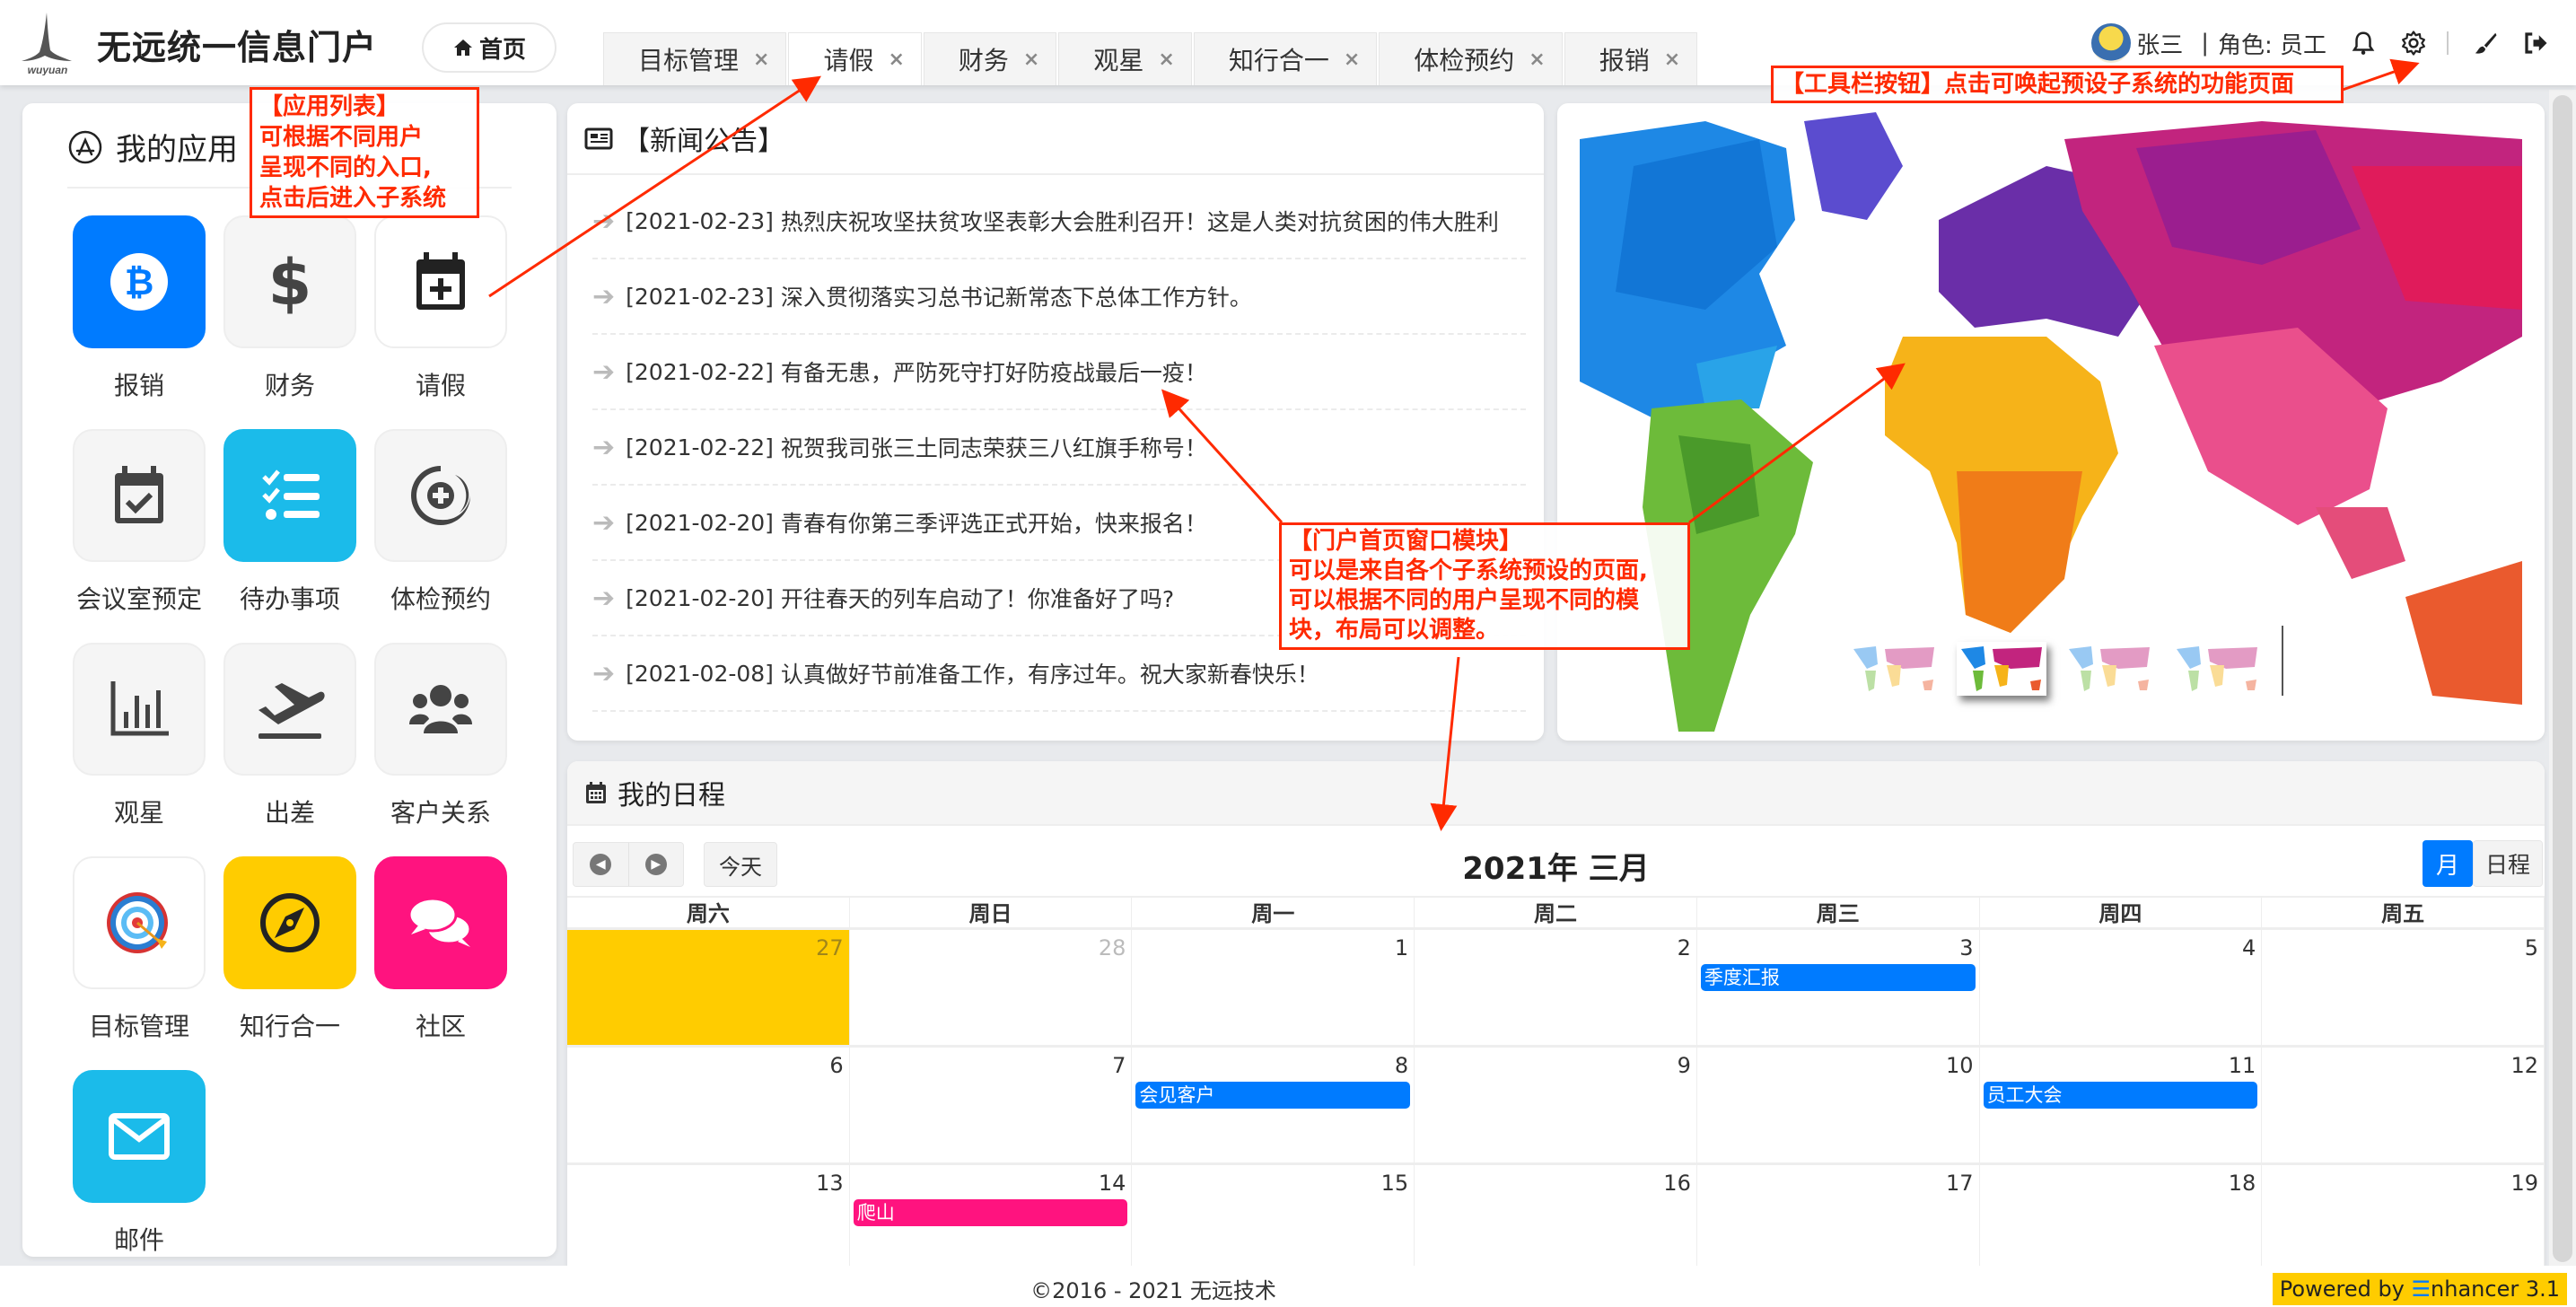 The width and height of the screenshot is (2576, 1307). What do you see at coordinates (990, 1212) in the screenshot?
I see `calendar-event: 爬山` at bounding box center [990, 1212].